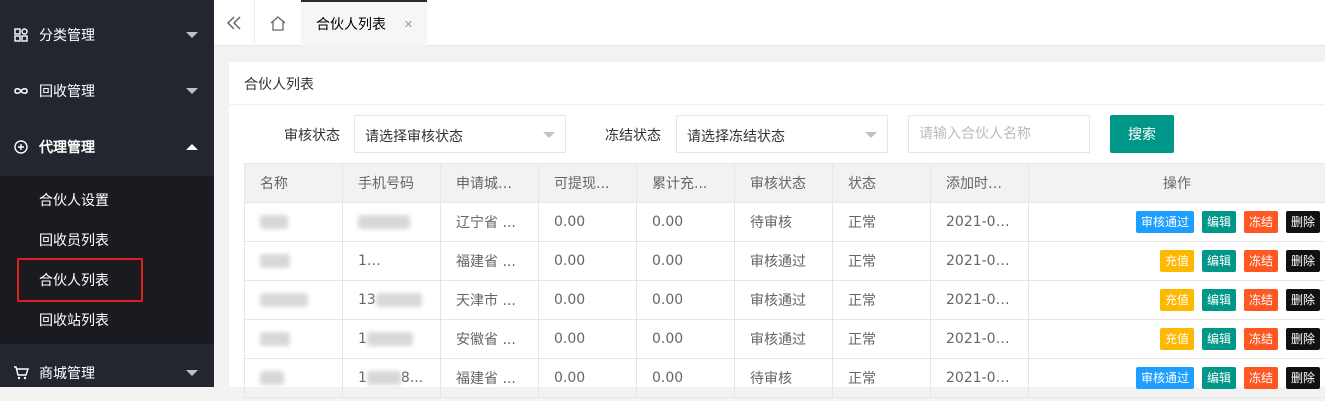 The image size is (1325, 401). What do you see at coordinates (980, 183) in the screenshot?
I see `col-header-added: 添加时间` at bounding box center [980, 183].